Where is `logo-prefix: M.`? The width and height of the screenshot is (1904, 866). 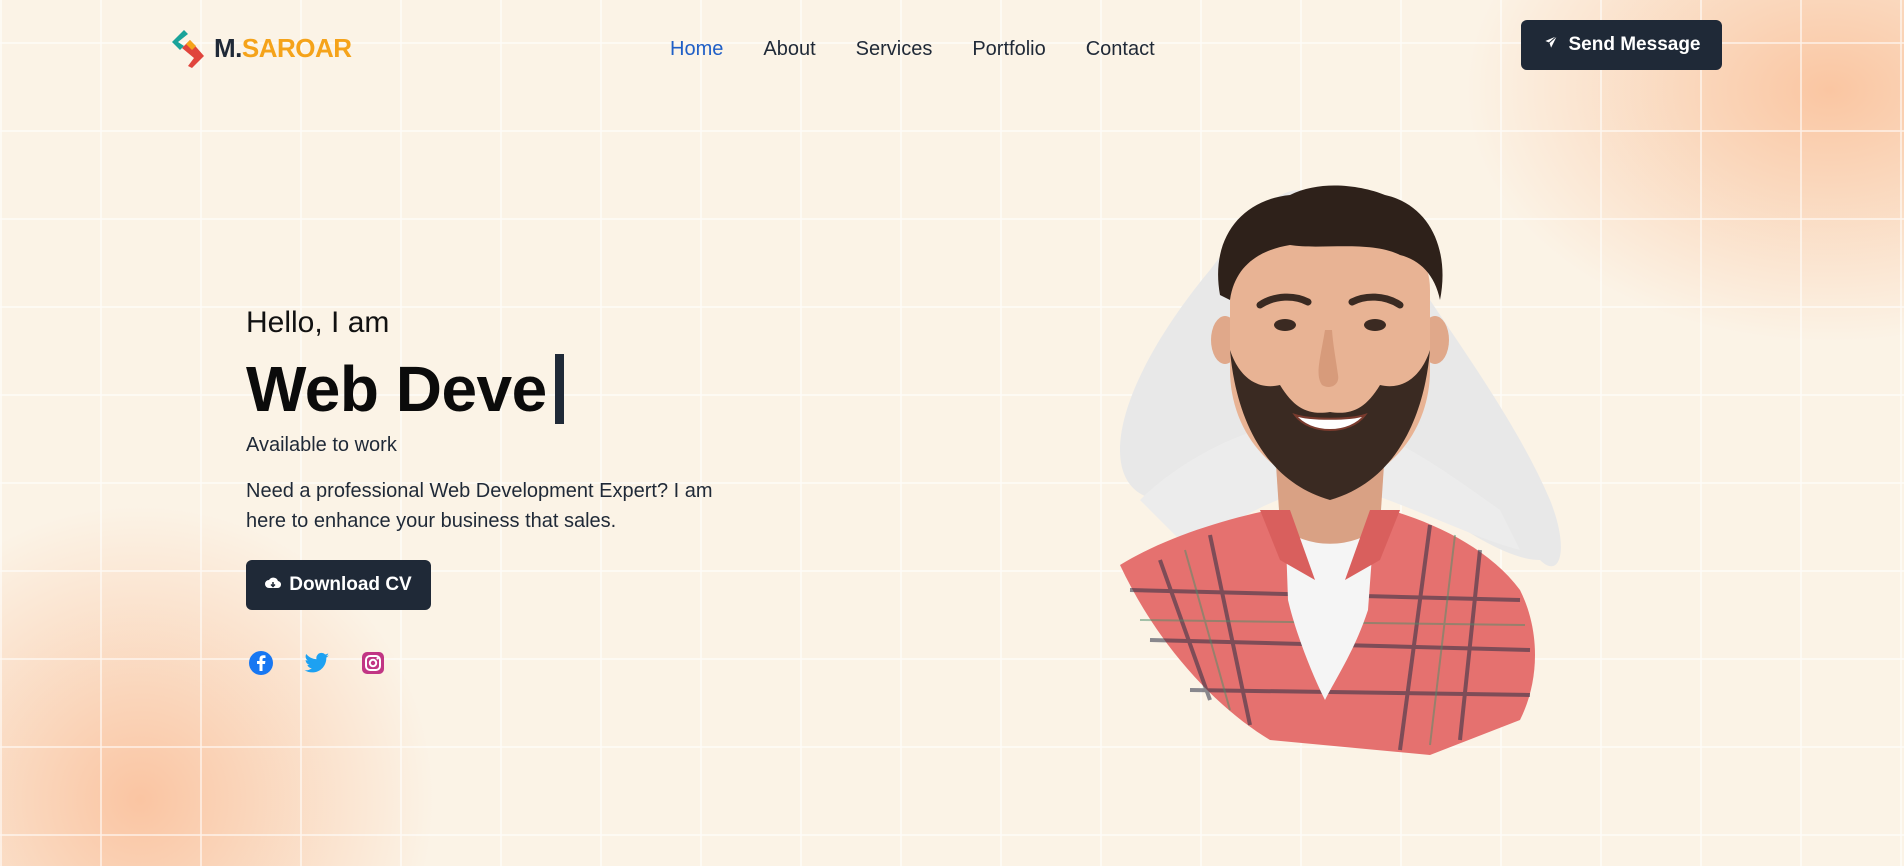
logo-prefix: M. is located at coordinates (228, 47).